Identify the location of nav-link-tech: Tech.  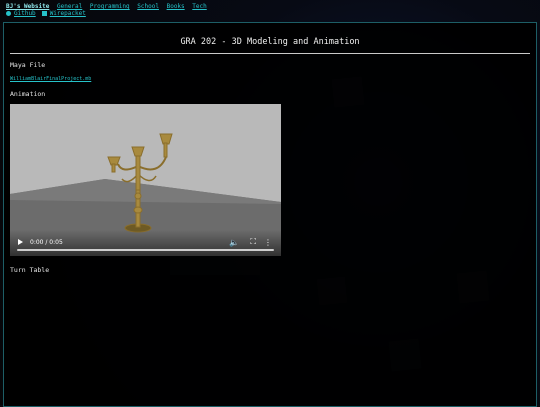
(199, 6).